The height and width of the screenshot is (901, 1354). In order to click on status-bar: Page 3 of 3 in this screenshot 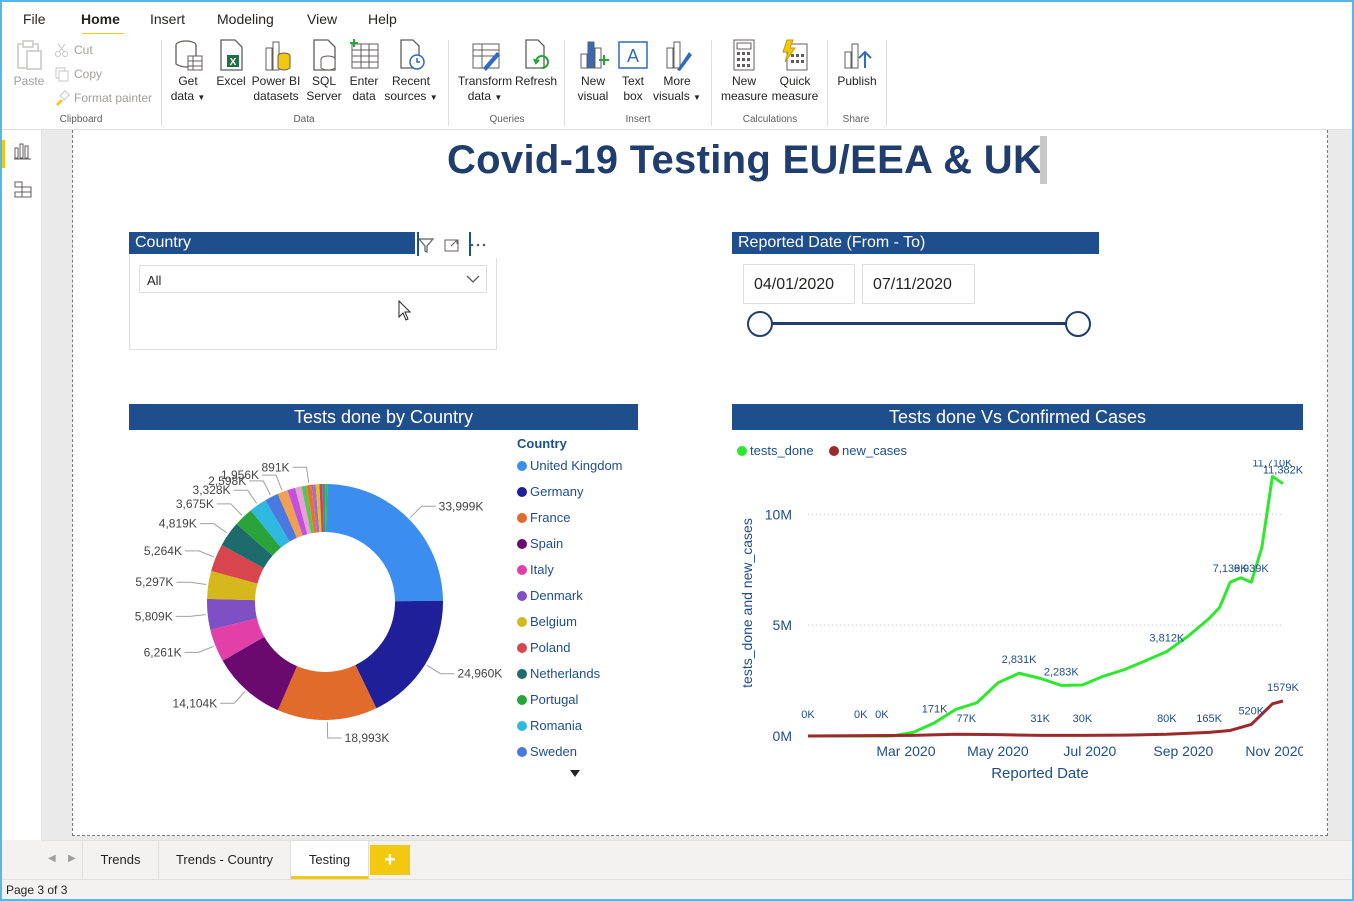, I will do `click(677, 889)`.